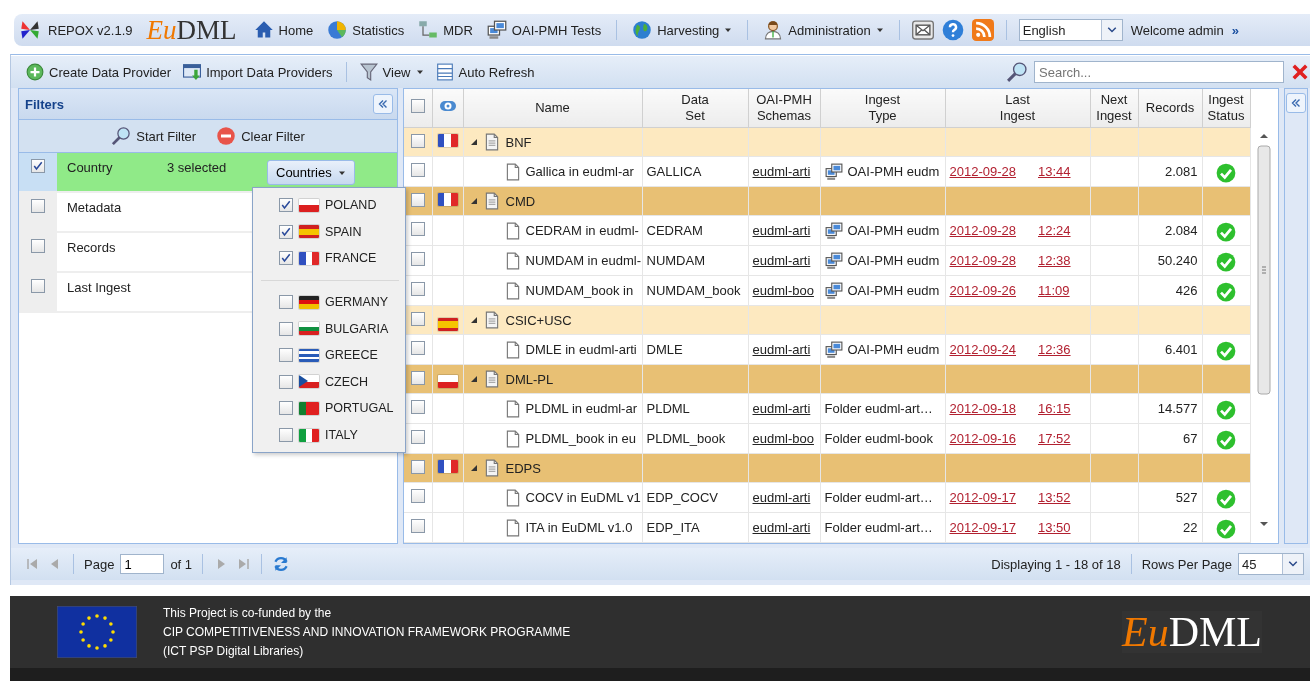 This screenshot has height=681, width=1310. Describe the element at coordinates (142, 564) in the screenshot. I see `page-field: 1` at that location.